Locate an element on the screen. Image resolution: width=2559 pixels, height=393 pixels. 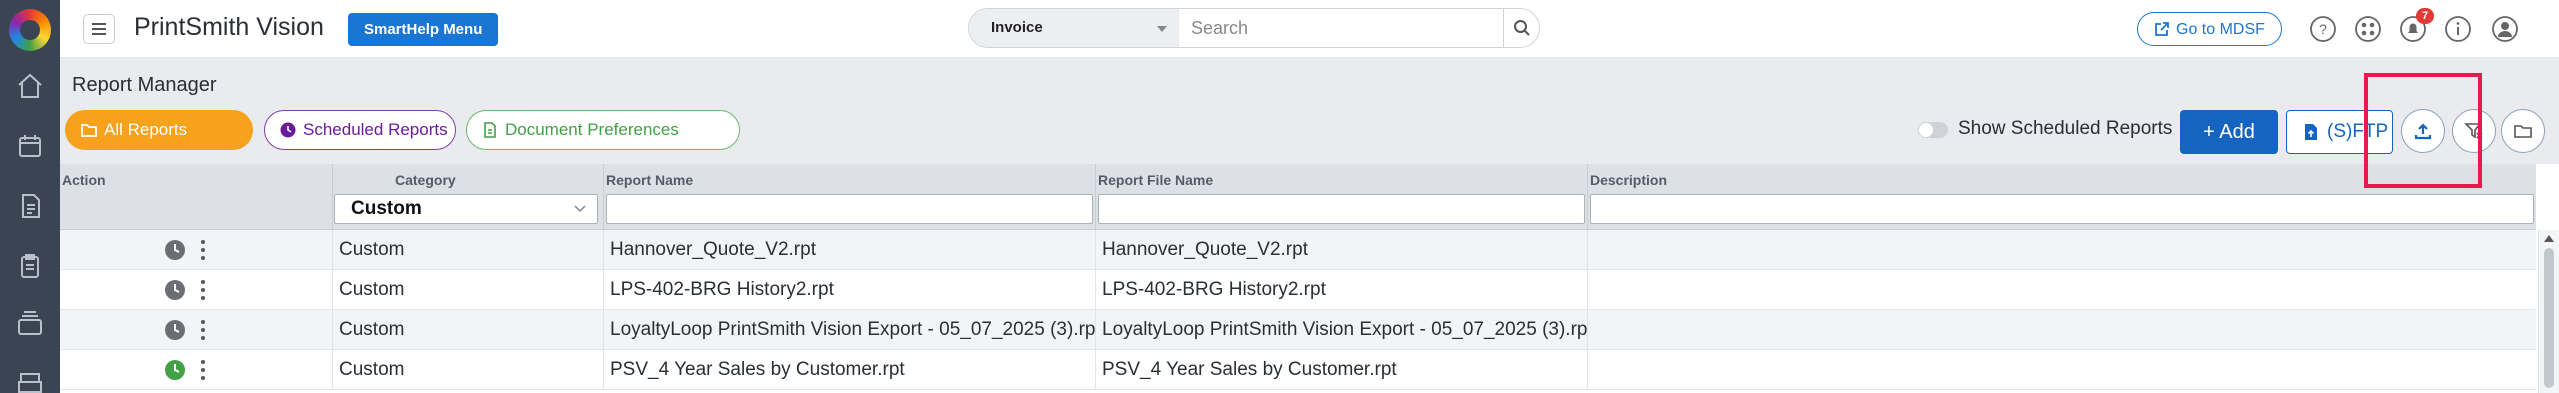
filter-clear-icon is located at coordinates (2473, 131).